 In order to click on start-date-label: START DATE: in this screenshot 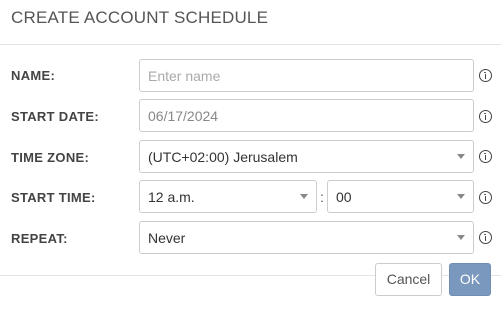, I will do `click(55, 116)`.